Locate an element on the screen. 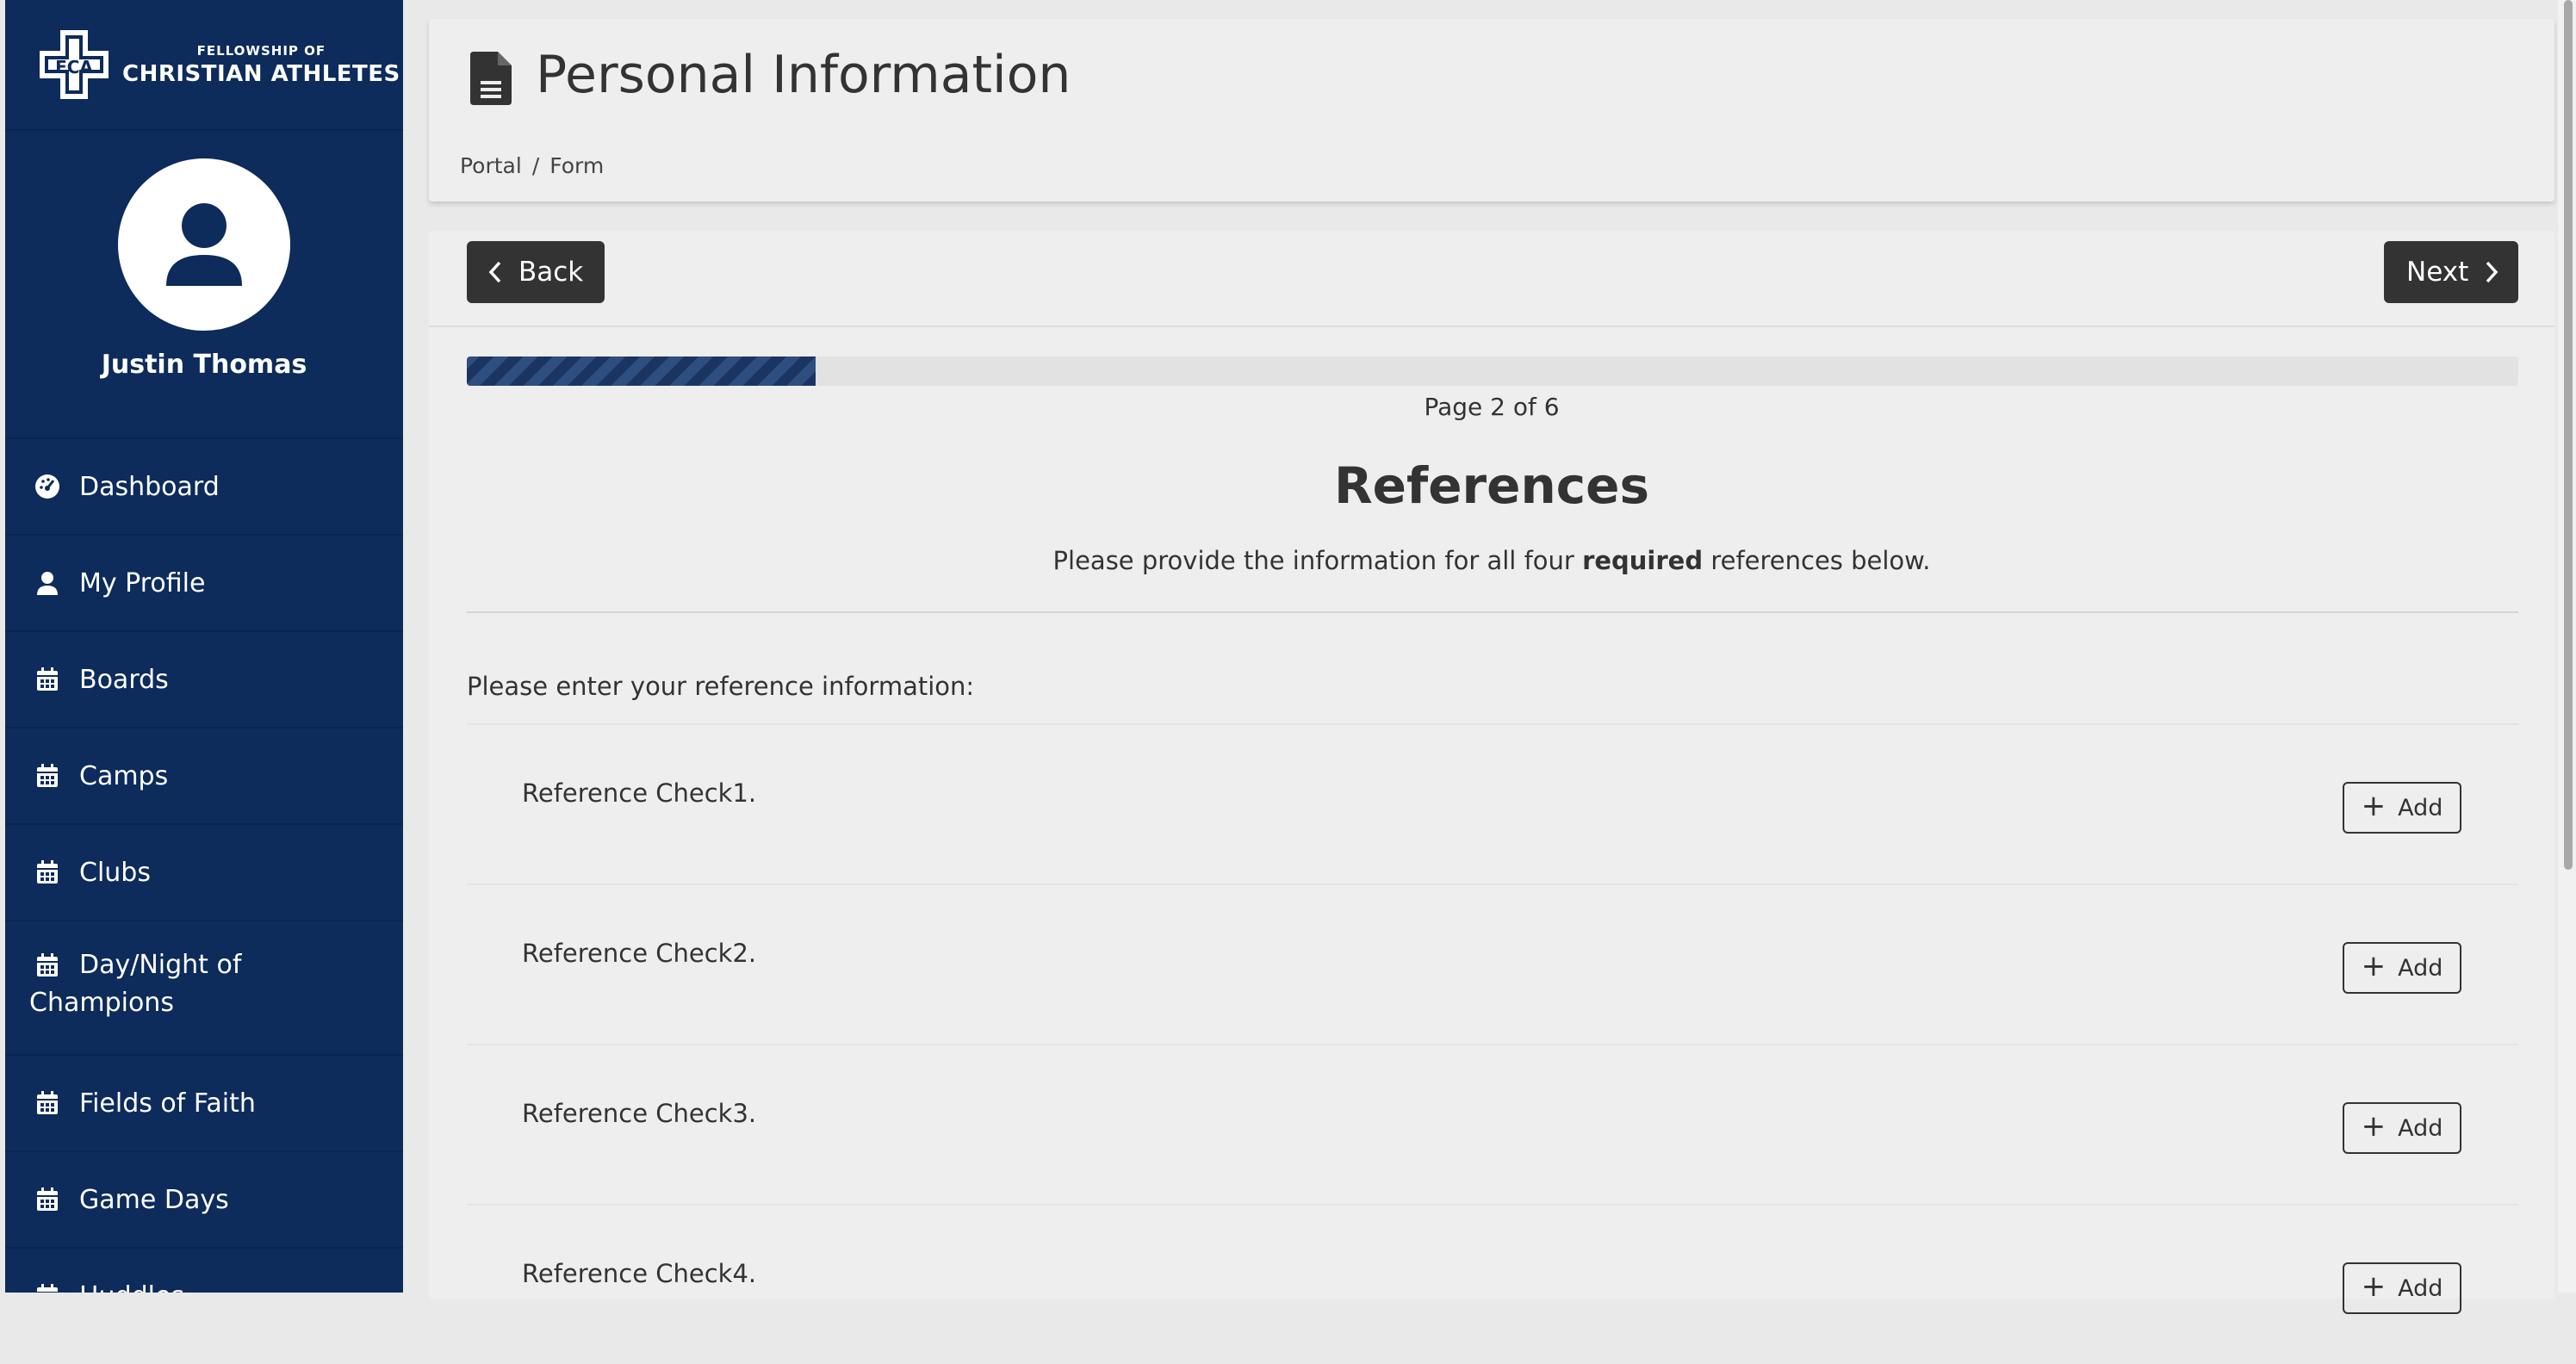 This screenshot has width=2576, height=1364. add-reference-4-button: + Add is located at coordinates (2402, 1288).